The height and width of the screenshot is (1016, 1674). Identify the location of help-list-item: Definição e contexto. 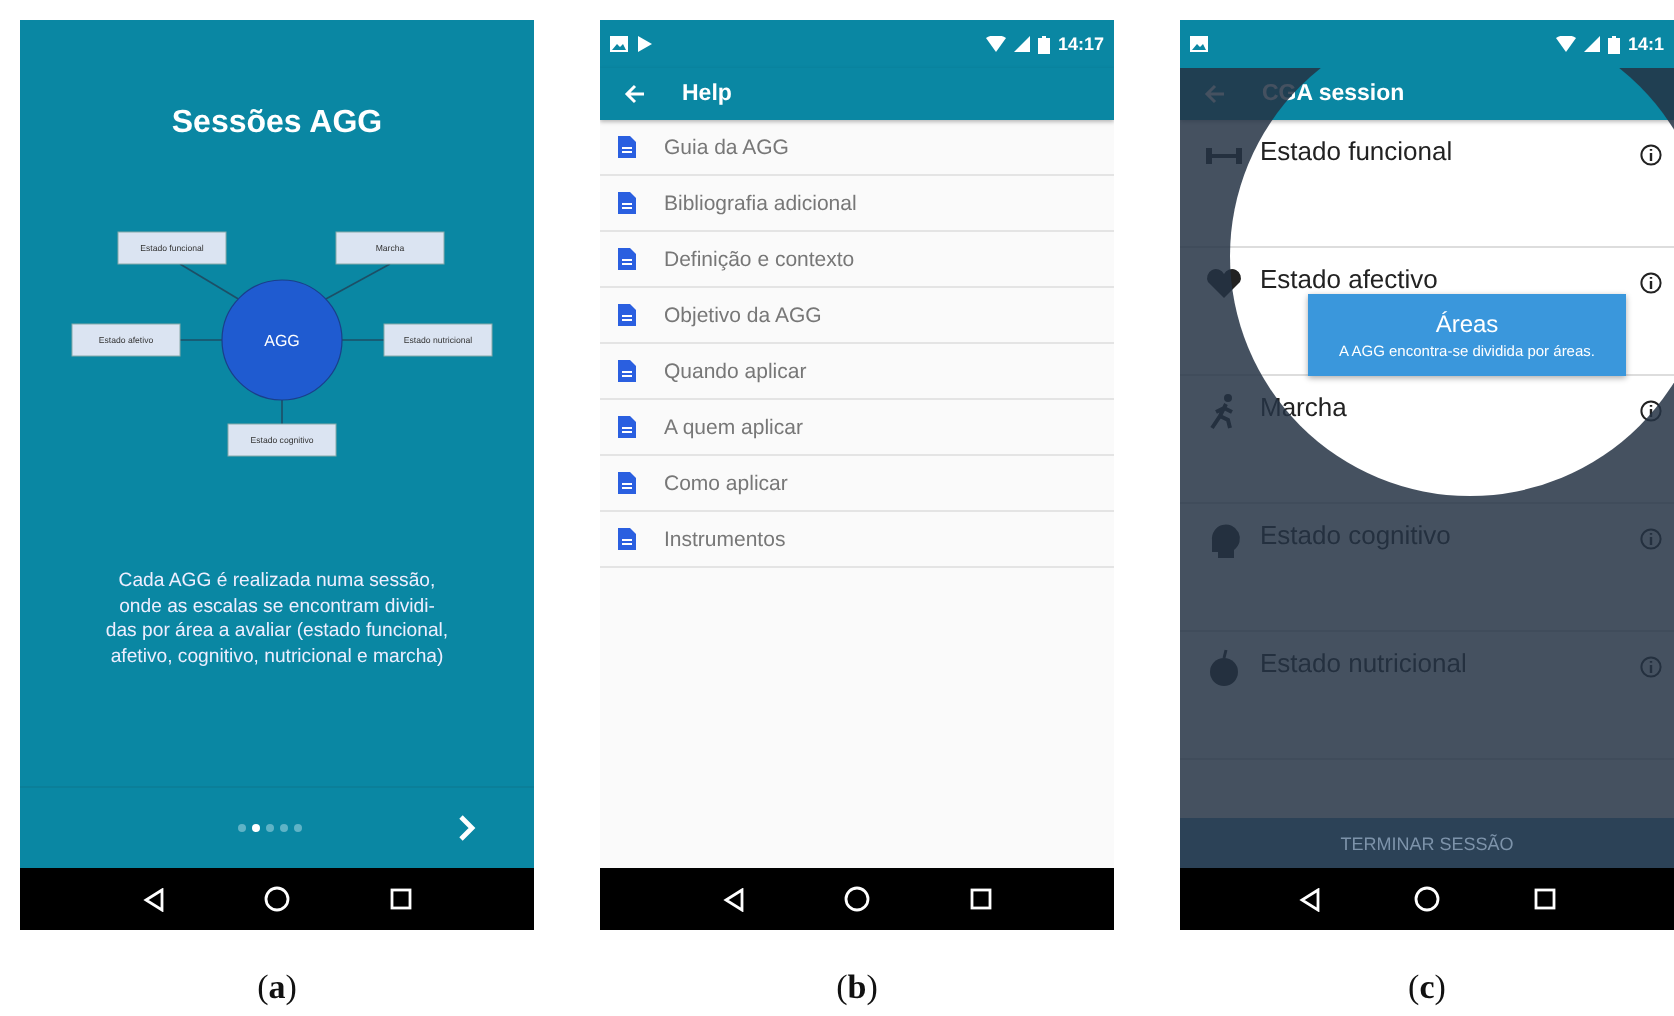
(857, 260).